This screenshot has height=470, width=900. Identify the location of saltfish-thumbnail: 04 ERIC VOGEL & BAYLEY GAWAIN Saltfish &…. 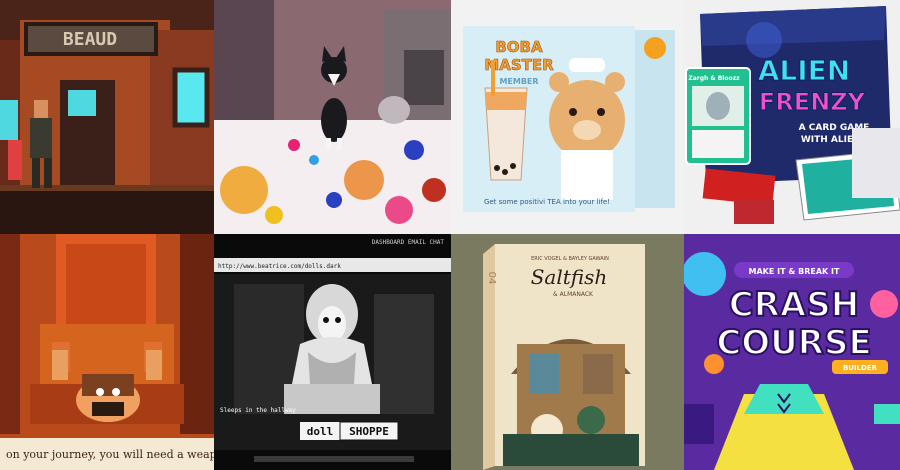
(567, 352).